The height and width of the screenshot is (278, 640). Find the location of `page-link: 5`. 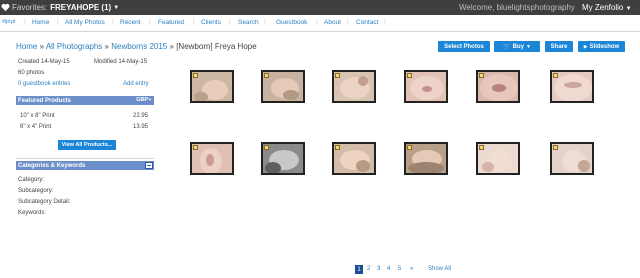

page-link: 5 is located at coordinates (399, 269).